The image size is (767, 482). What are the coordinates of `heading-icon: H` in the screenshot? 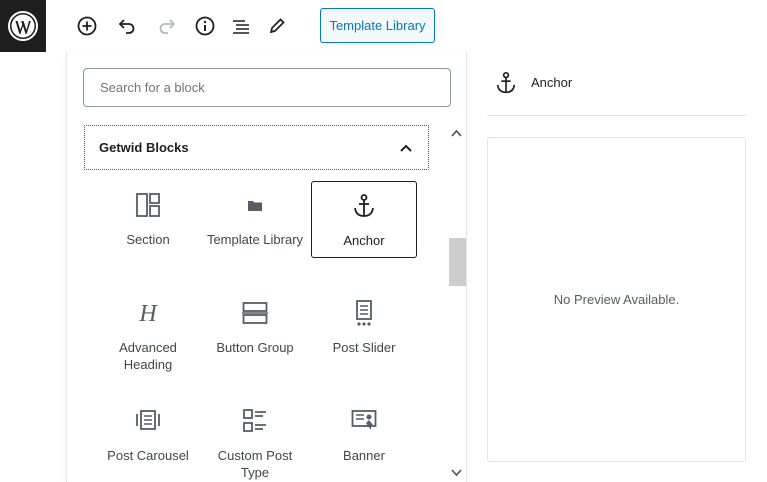 It's located at (148, 313).